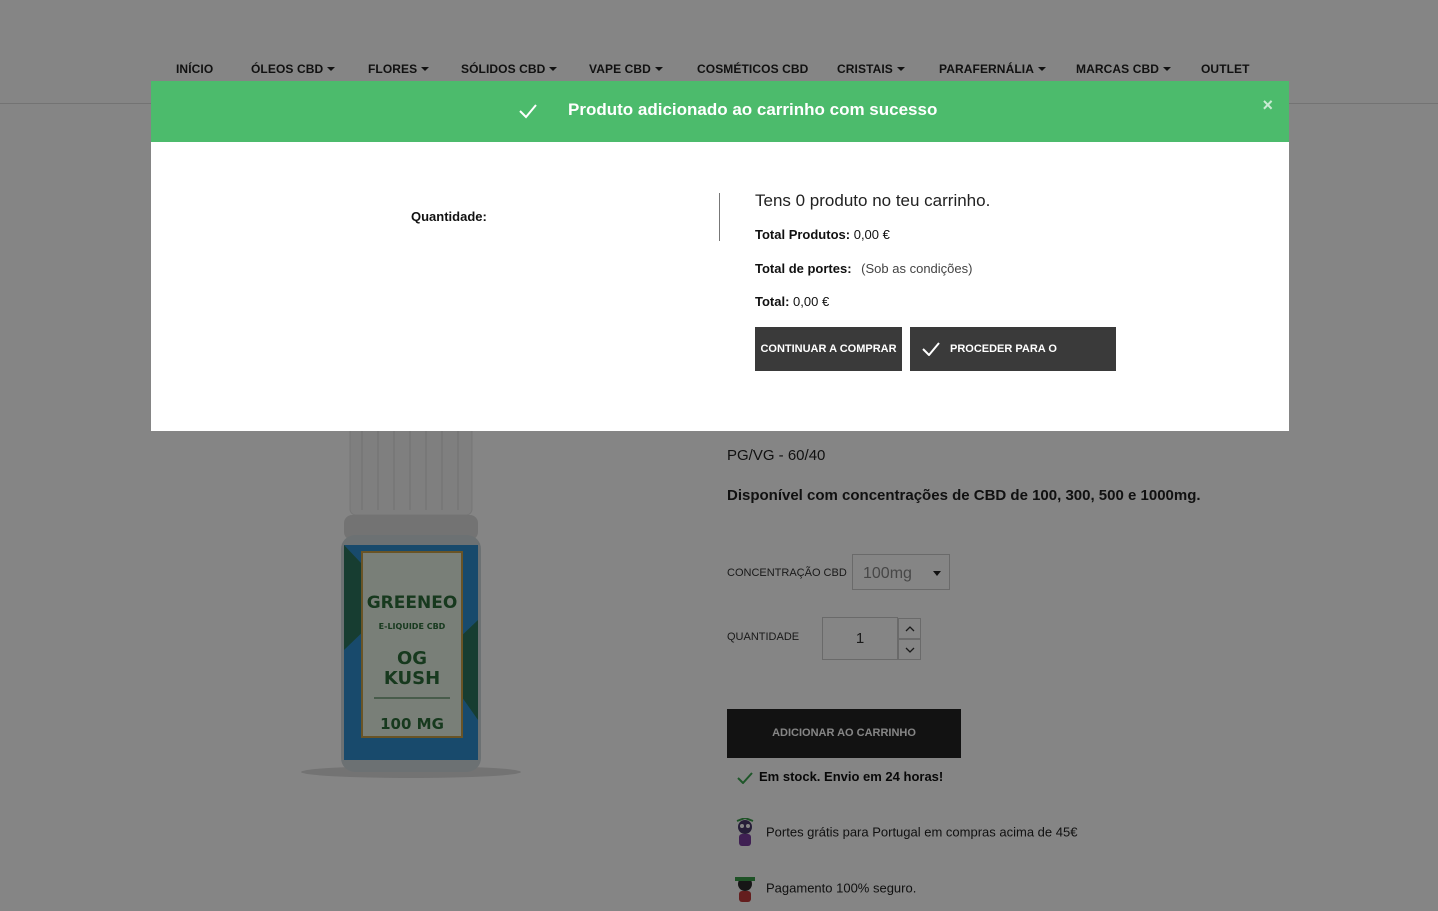  I want to click on close-icon: ×, so click(1267, 105).